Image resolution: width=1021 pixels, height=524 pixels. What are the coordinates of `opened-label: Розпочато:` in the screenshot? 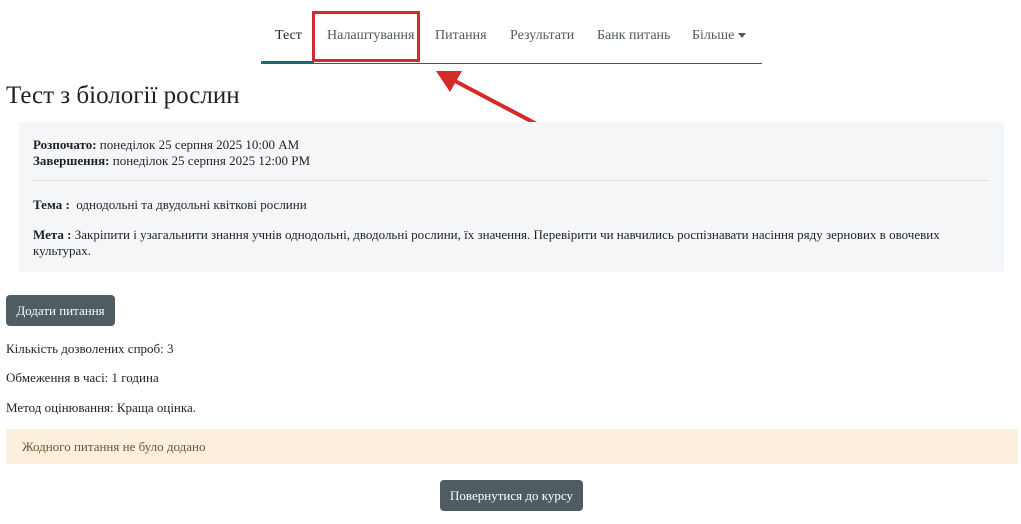 It's located at (65, 144).